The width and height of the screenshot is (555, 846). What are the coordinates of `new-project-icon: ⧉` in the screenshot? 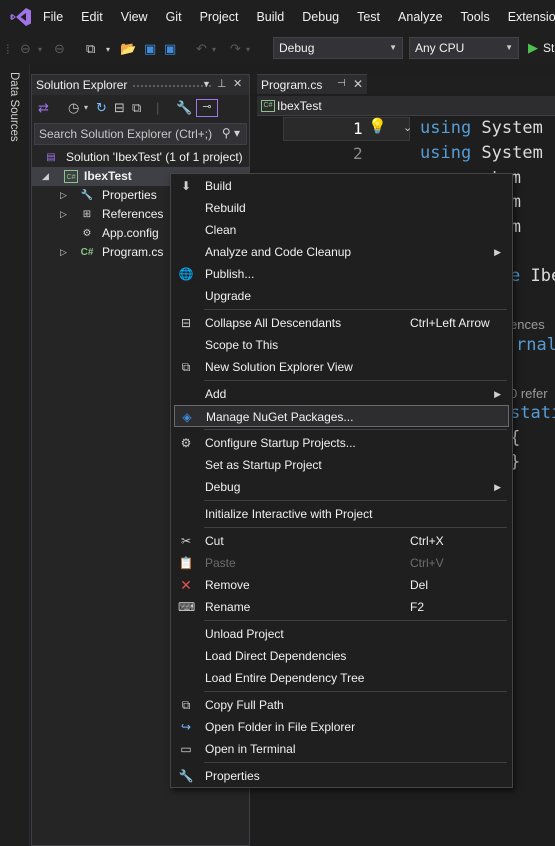 It's located at (90, 49).